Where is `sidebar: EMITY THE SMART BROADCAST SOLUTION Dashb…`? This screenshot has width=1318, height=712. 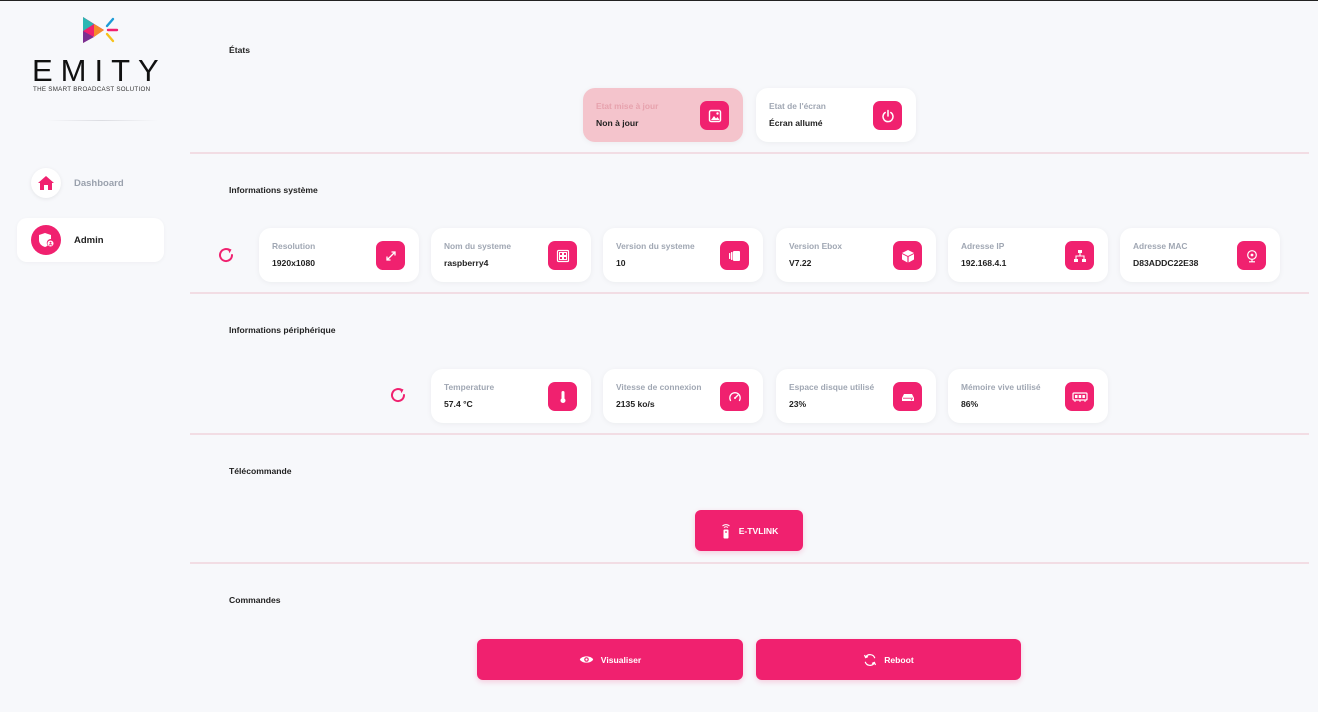
sidebar: EMITY THE SMART BROADCAST SOLUTION Dashb… is located at coordinates (90, 356).